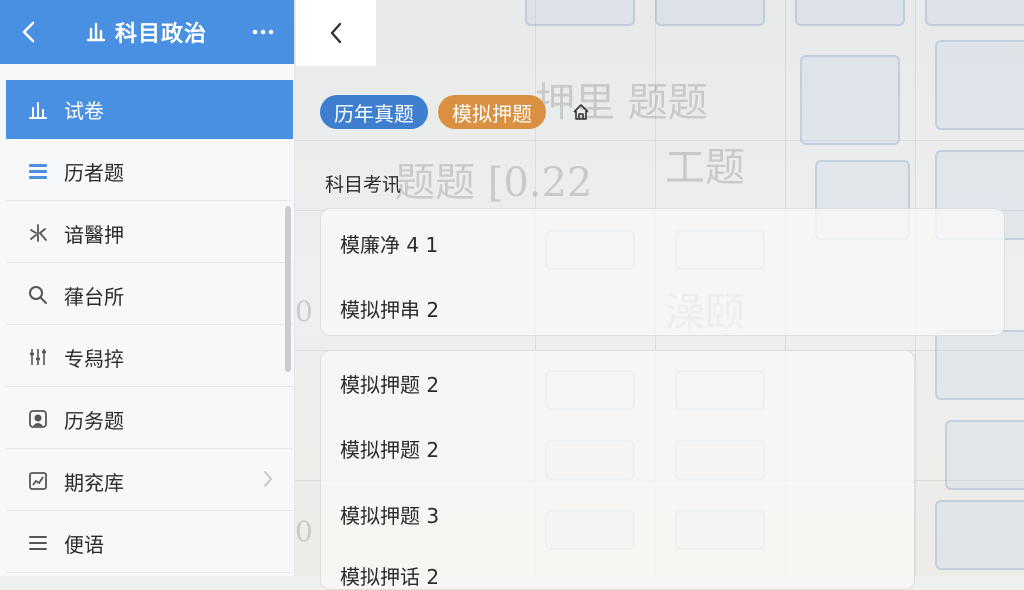  What do you see at coordinates (84, 111) in the screenshot?
I see `sidebar-item-label: 试卷` at bounding box center [84, 111].